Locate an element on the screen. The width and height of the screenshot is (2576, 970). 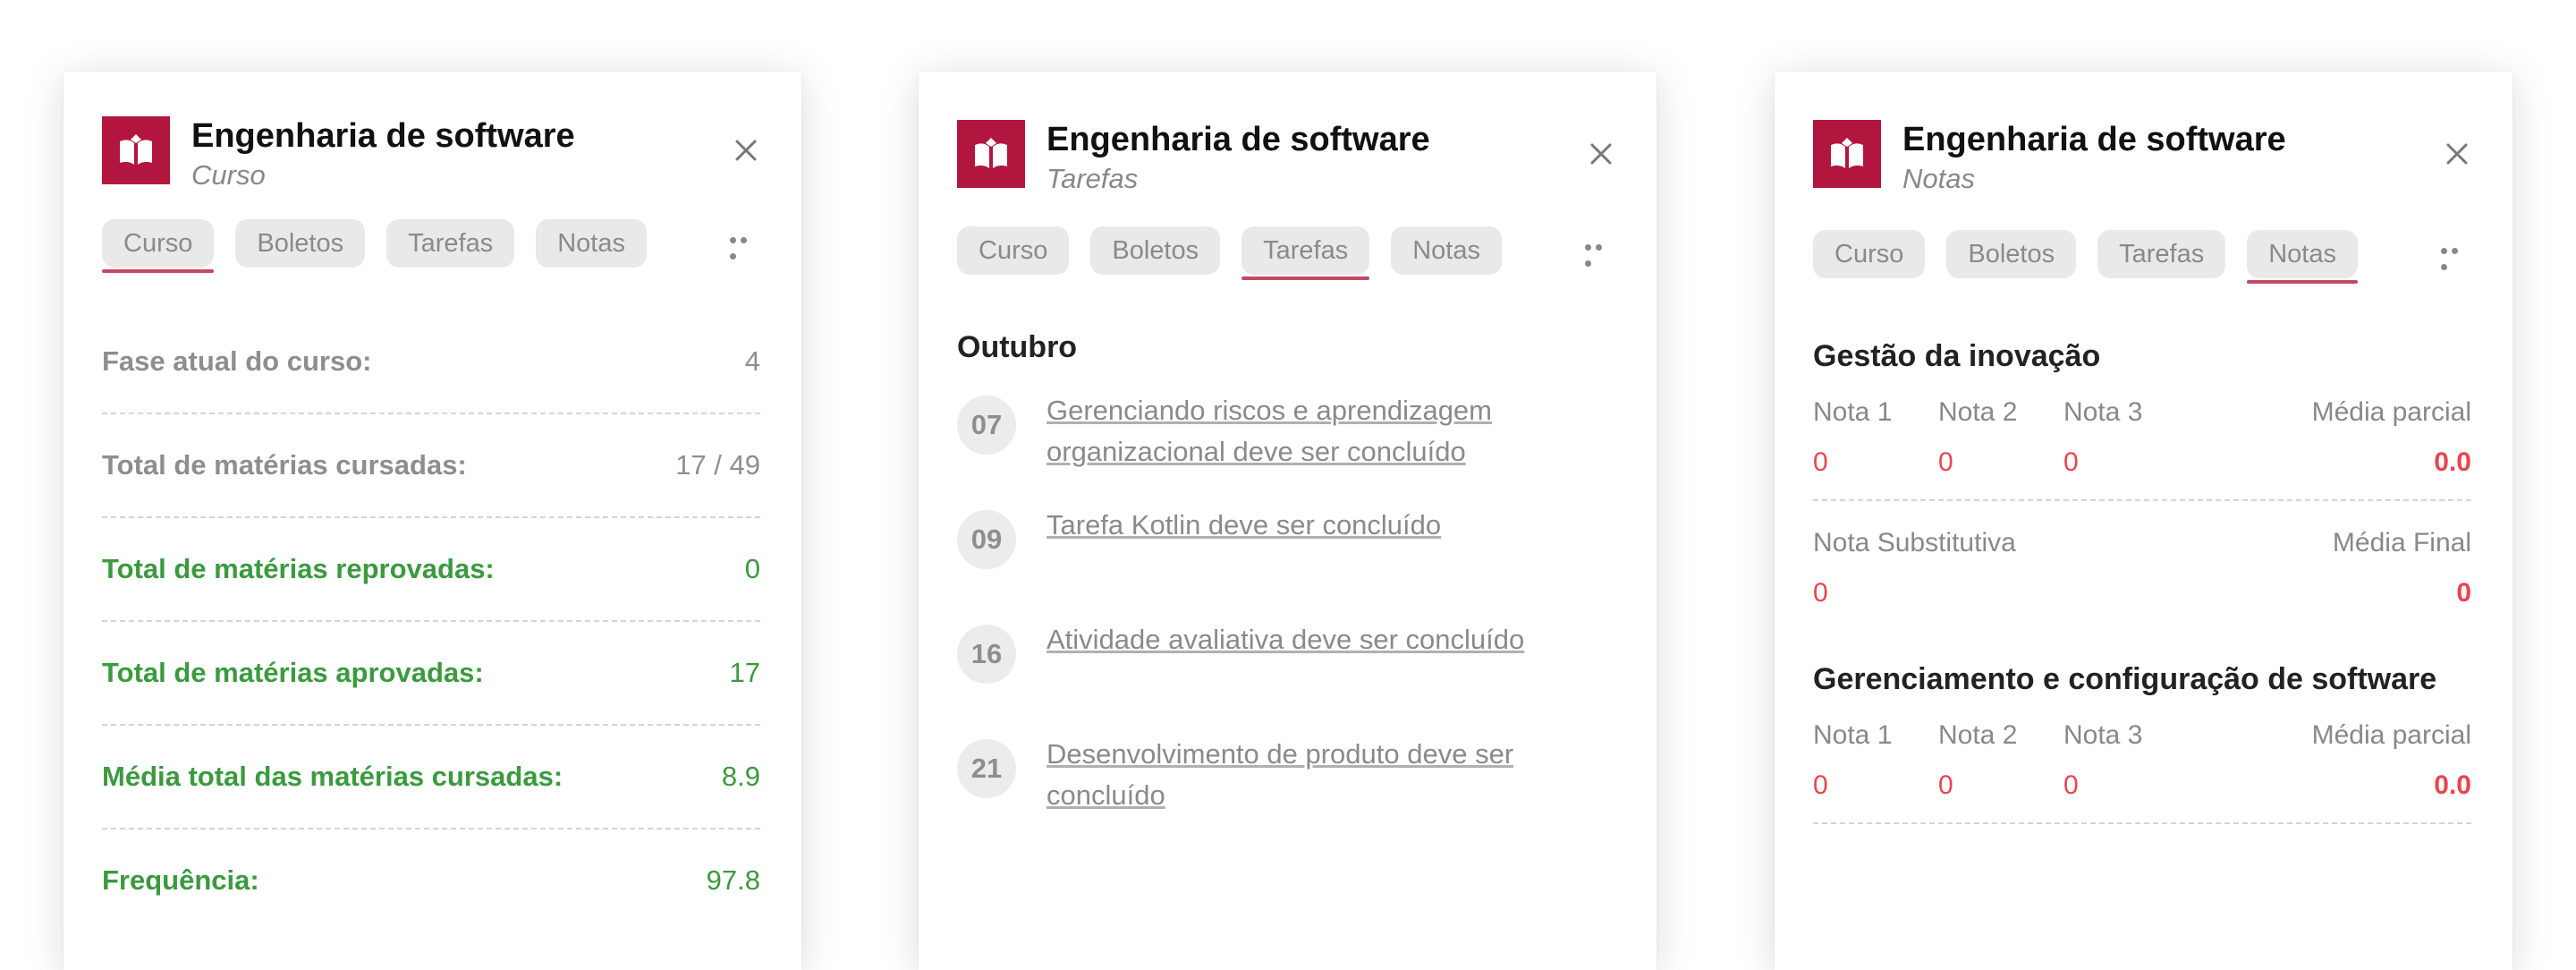
task-day-badge: 07 is located at coordinates (986, 425).